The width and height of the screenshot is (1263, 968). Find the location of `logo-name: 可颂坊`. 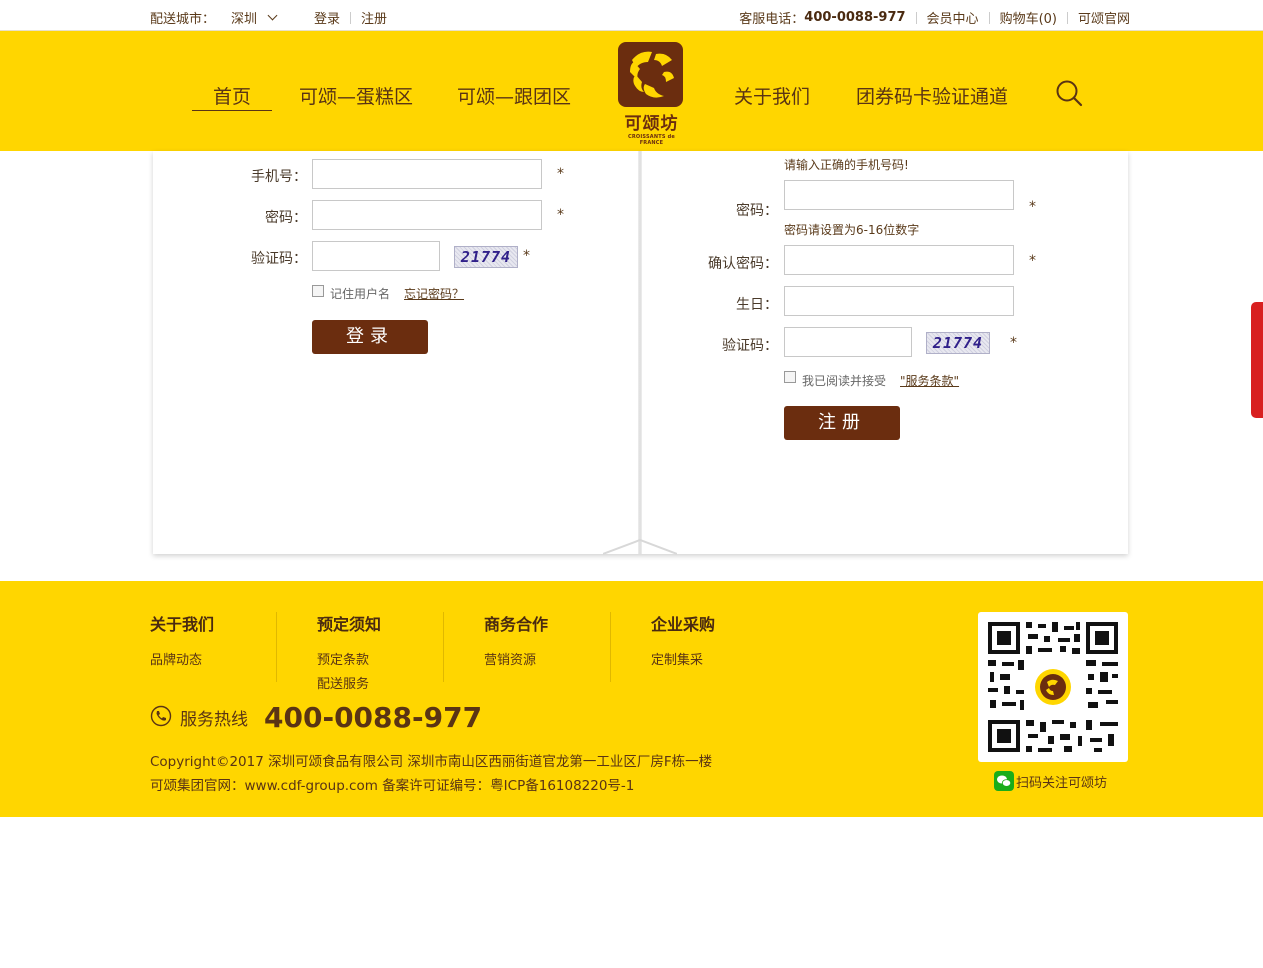

logo-name: 可颂坊 is located at coordinates (651, 124).